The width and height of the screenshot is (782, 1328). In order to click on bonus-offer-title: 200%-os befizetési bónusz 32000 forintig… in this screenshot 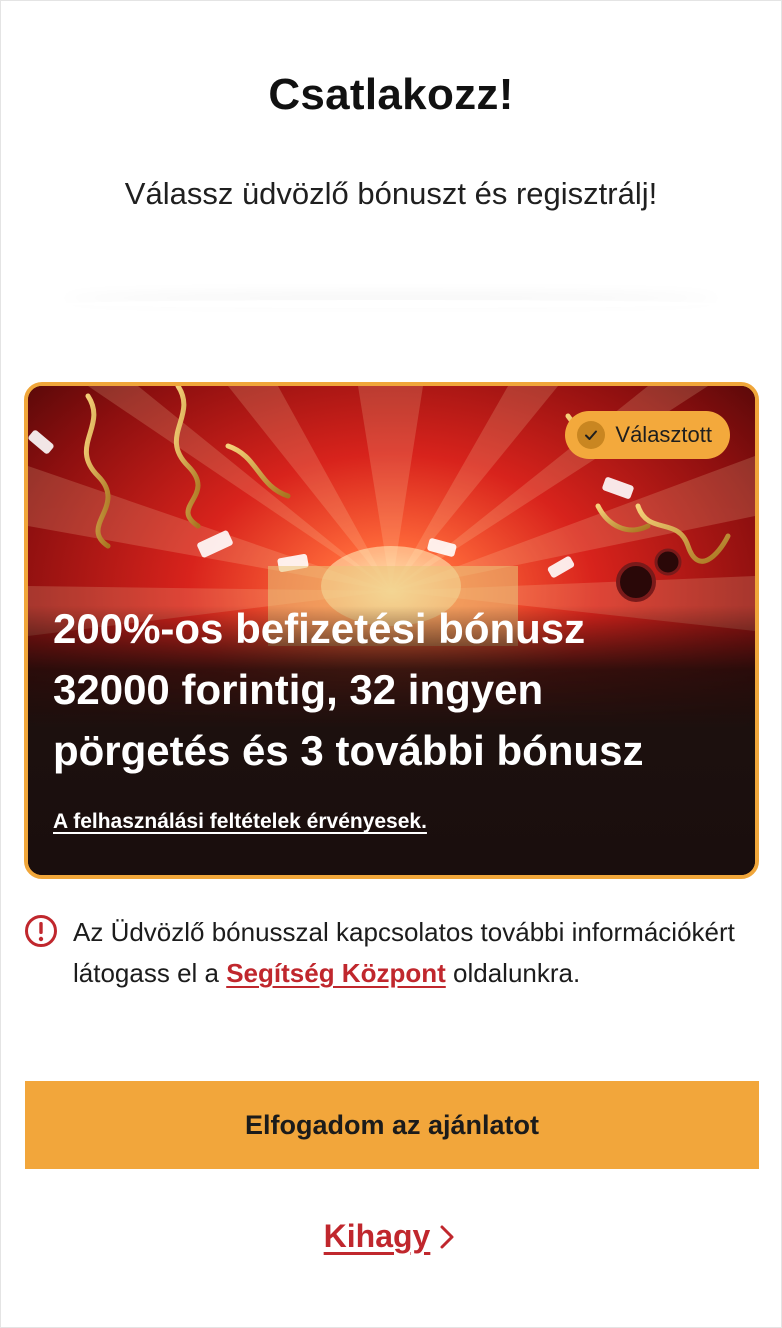, I will do `click(398, 689)`.